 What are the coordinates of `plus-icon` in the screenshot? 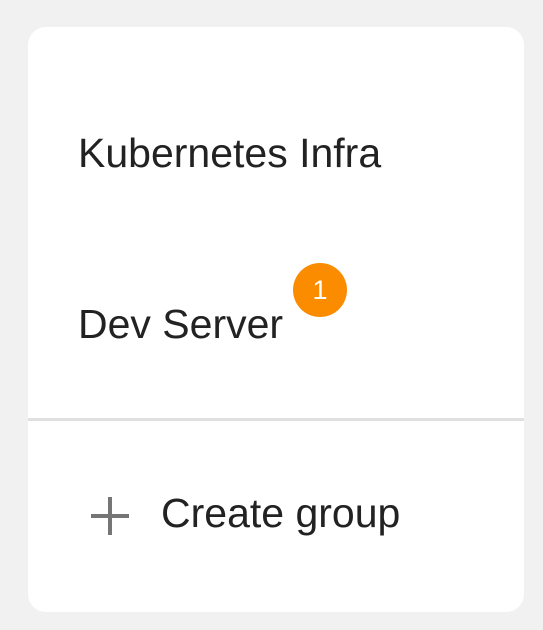 It's located at (110, 516).